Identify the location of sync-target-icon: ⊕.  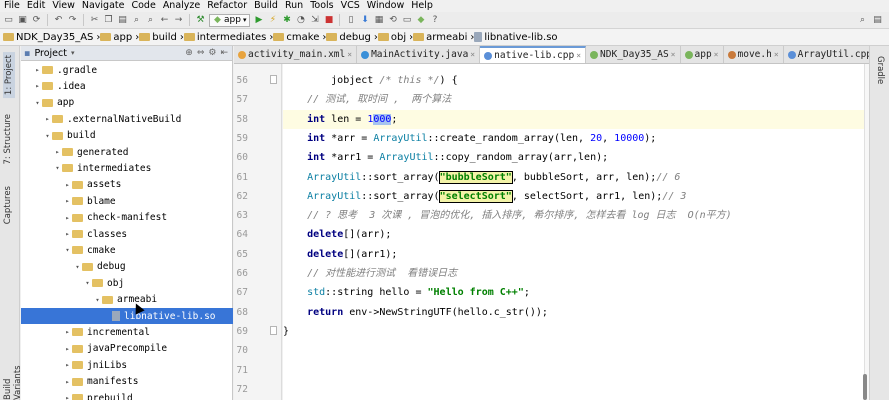
(189, 53).